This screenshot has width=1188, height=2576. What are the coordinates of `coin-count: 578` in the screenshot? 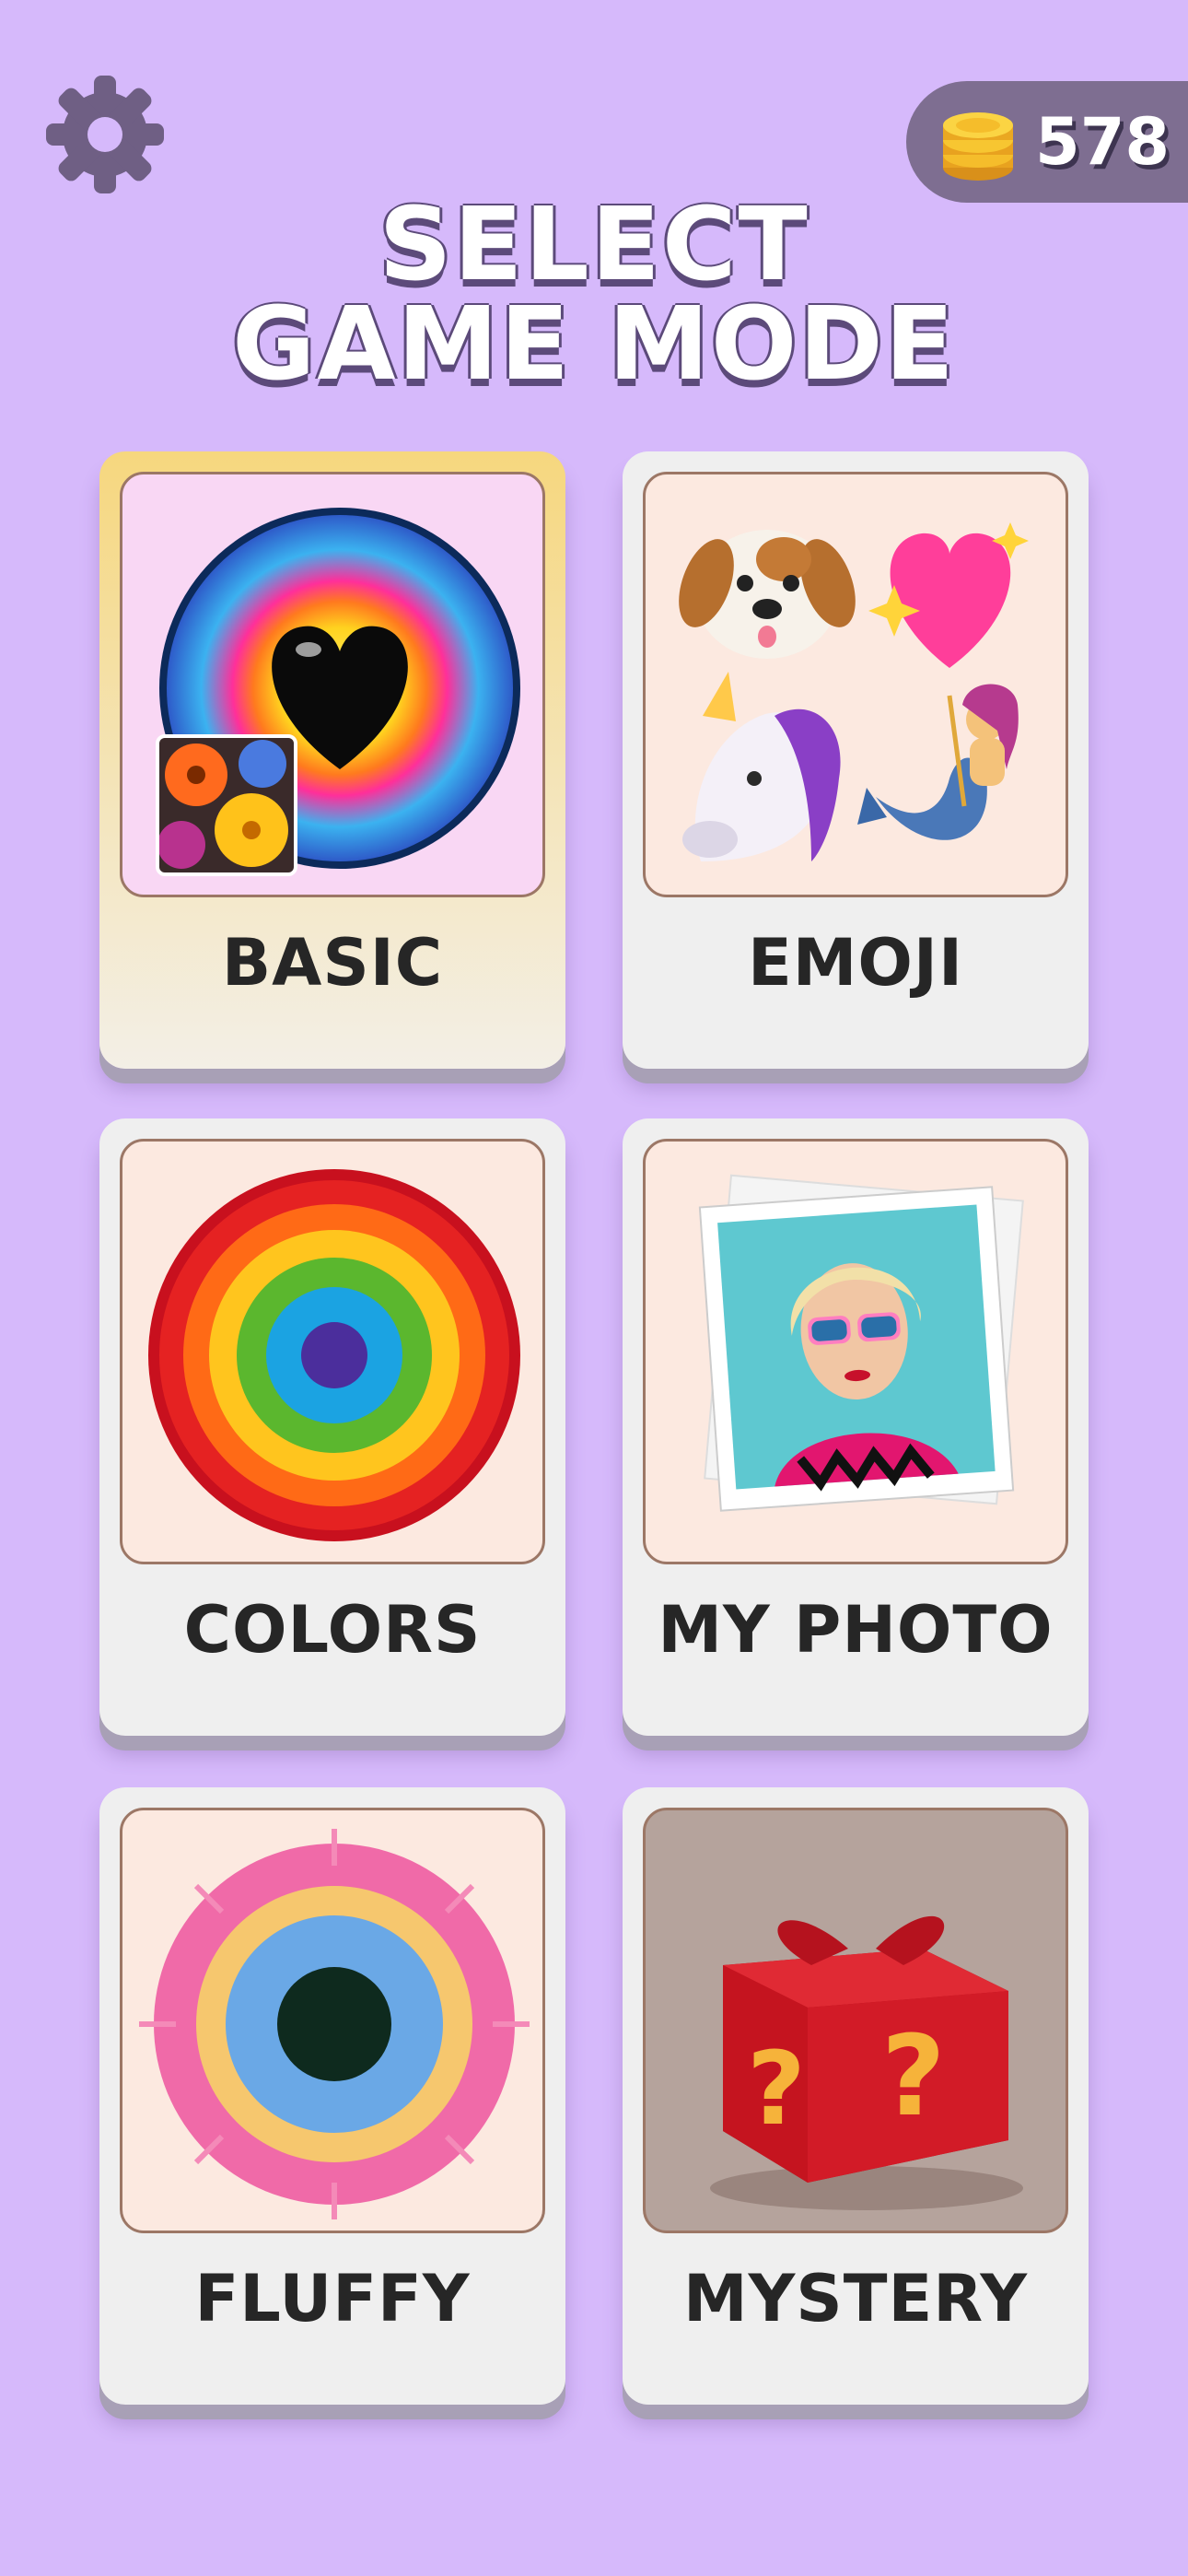 It's located at (1103, 142).